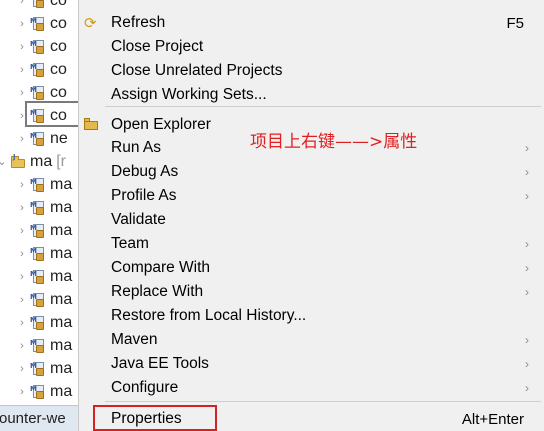 The height and width of the screenshot is (431, 544). What do you see at coordinates (323, 401) in the screenshot?
I see `menu-separator` at bounding box center [323, 401].